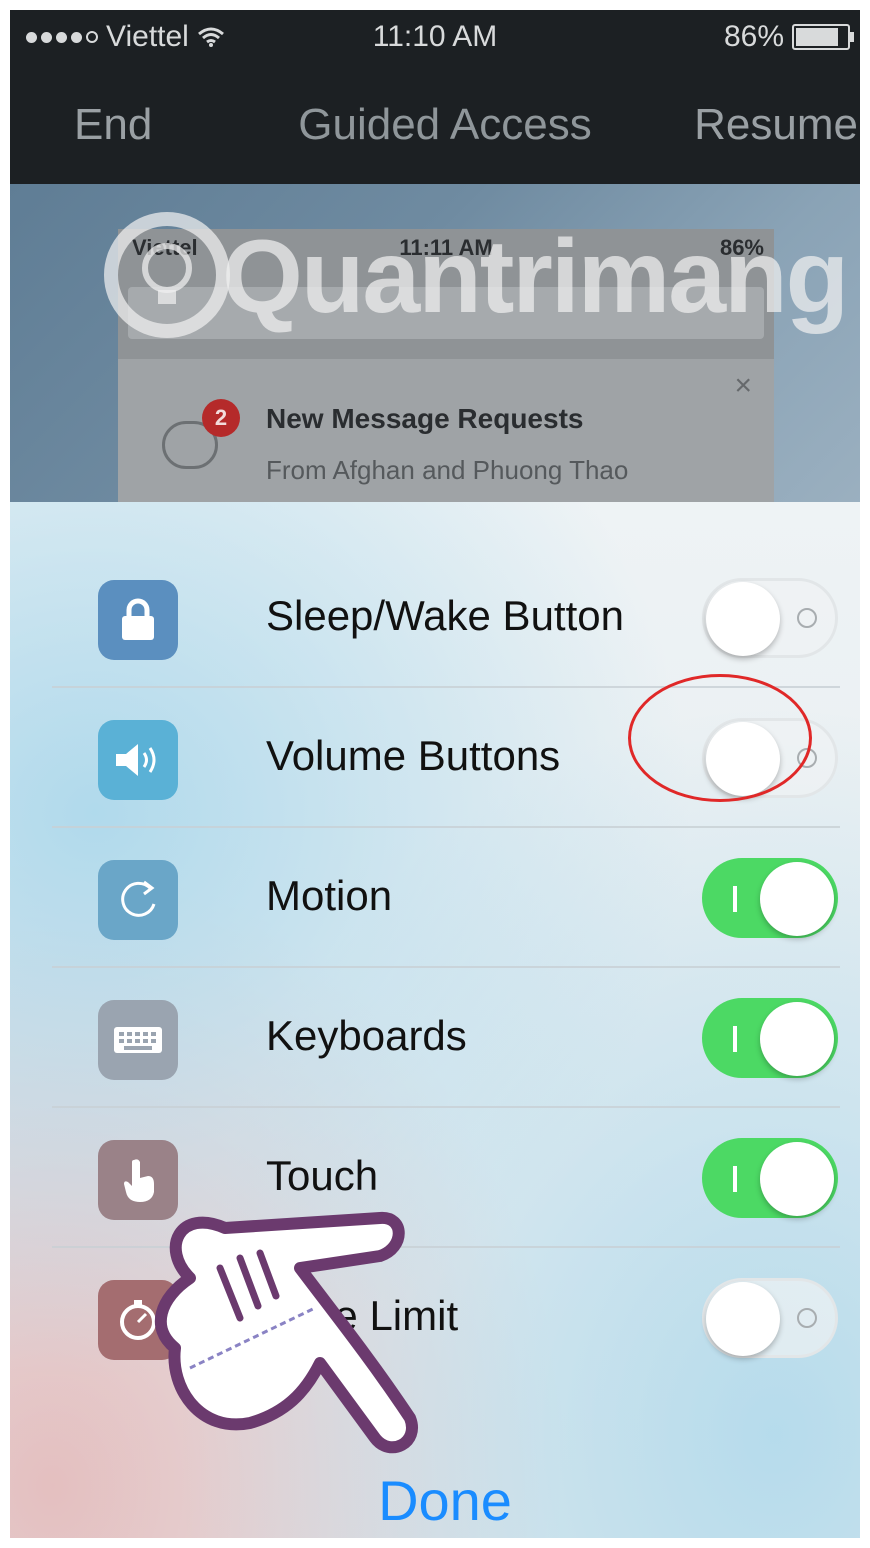 This screenshot has width=870, height=1548. I want to click on battery-percent: 86%, so click(753, 36).